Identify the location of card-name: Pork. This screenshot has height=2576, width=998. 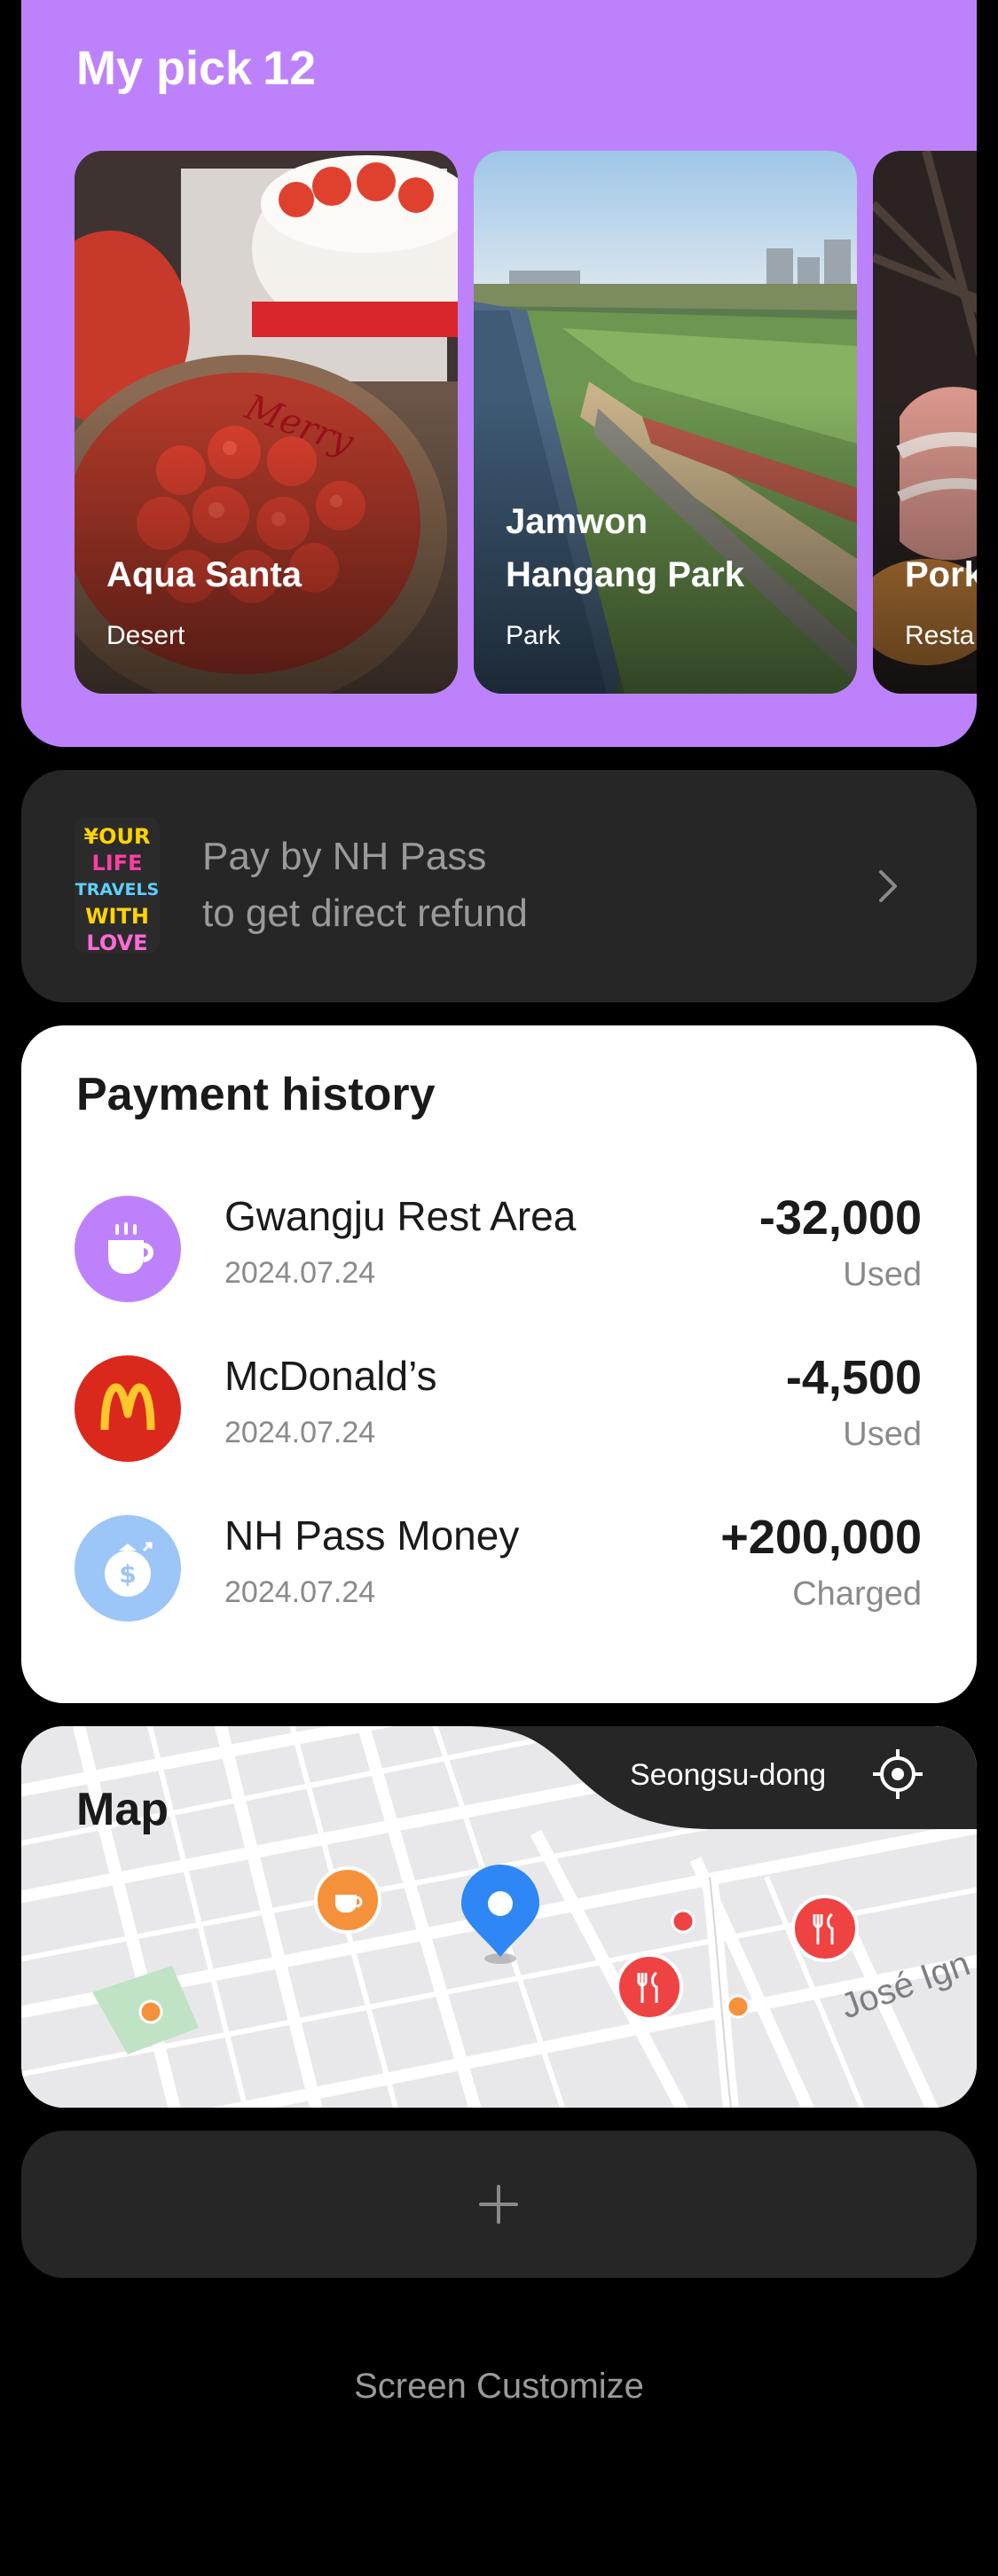
(941, 574).